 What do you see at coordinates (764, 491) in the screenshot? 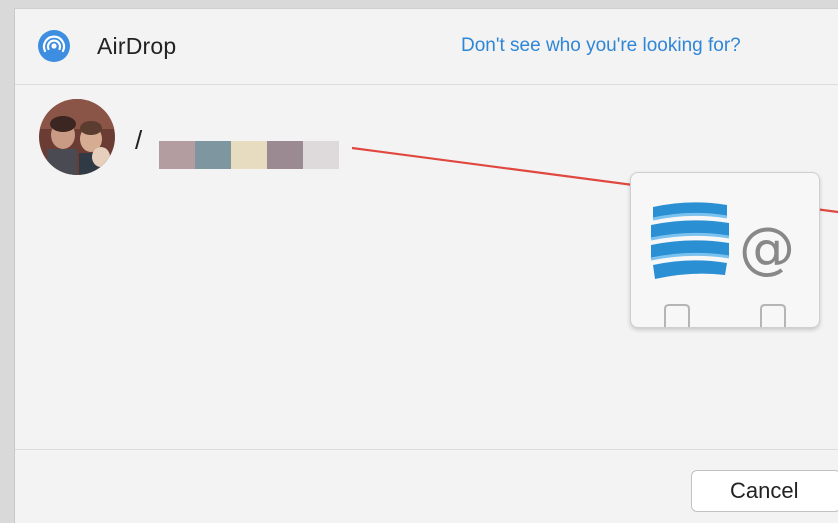
I see `cancel-button: Cancel` at bounding box center [764, 491].